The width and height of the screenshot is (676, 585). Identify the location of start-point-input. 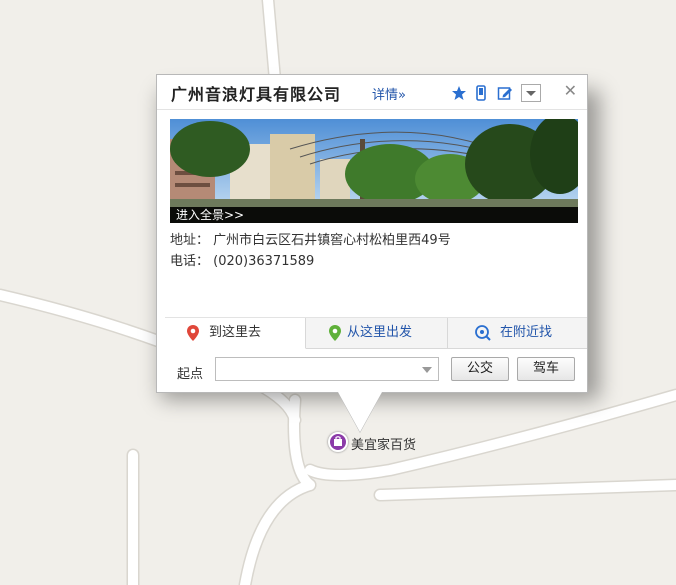
(327, 369).